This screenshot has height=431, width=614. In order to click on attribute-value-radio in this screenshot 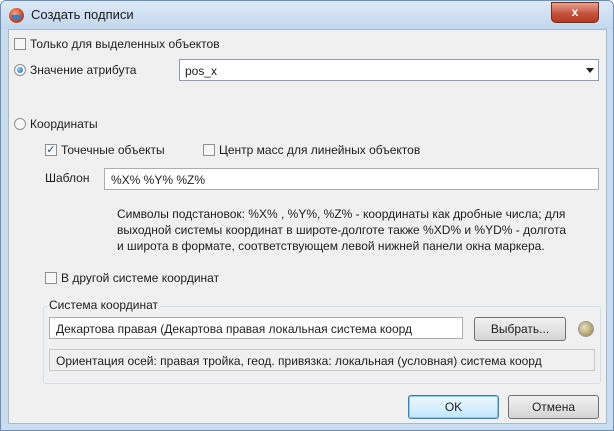, I will do `click(20, 70)`.